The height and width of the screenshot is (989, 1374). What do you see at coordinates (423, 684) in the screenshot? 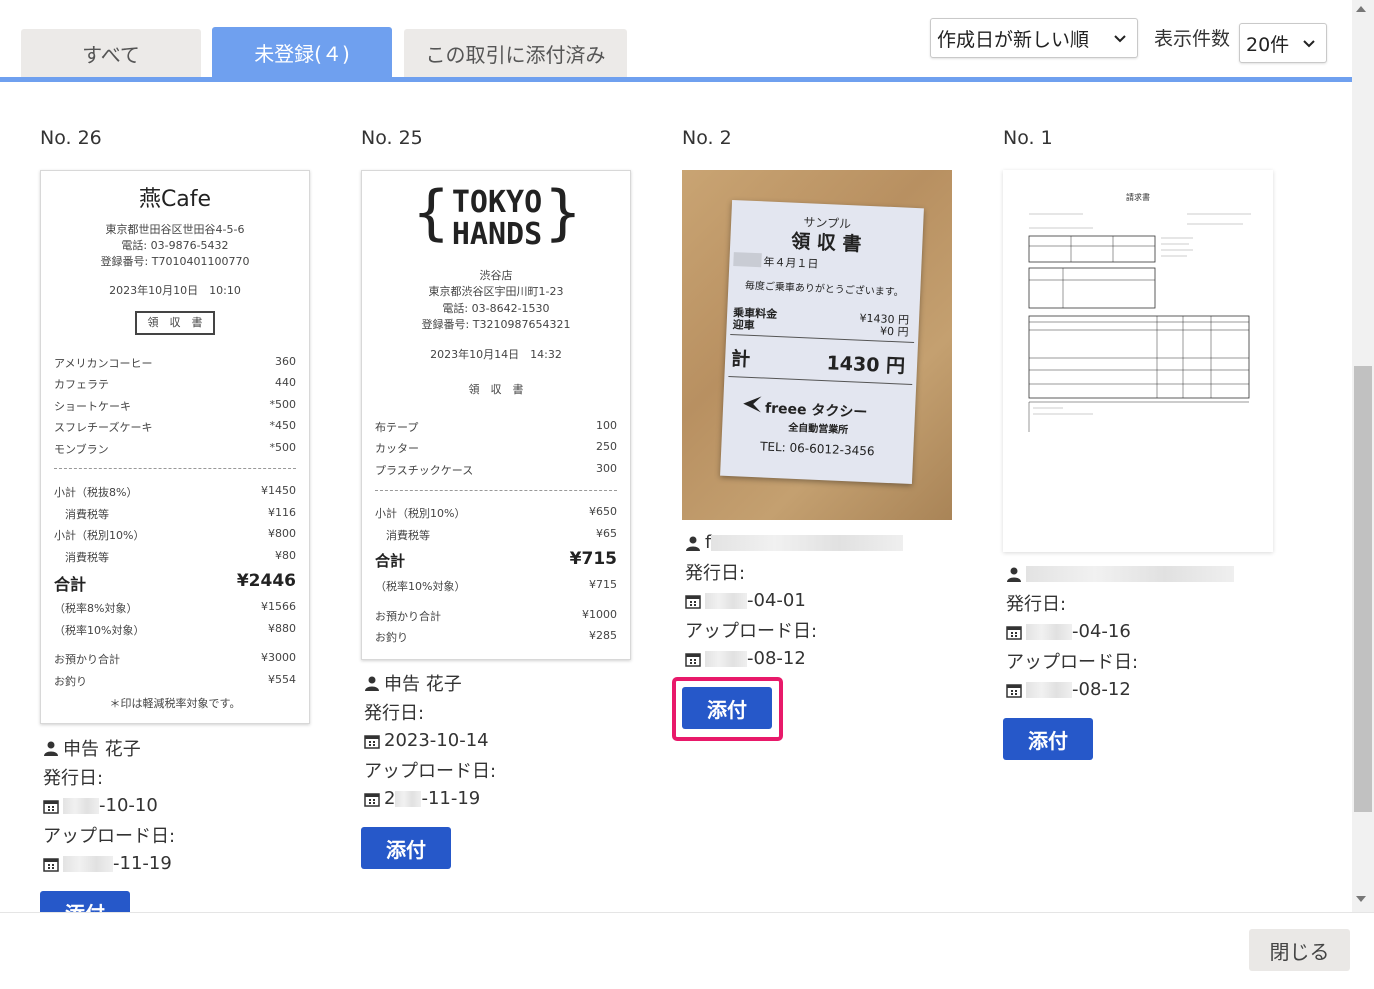
I see `uploader-name: 申告 花子` at bounding box center [423, 684].